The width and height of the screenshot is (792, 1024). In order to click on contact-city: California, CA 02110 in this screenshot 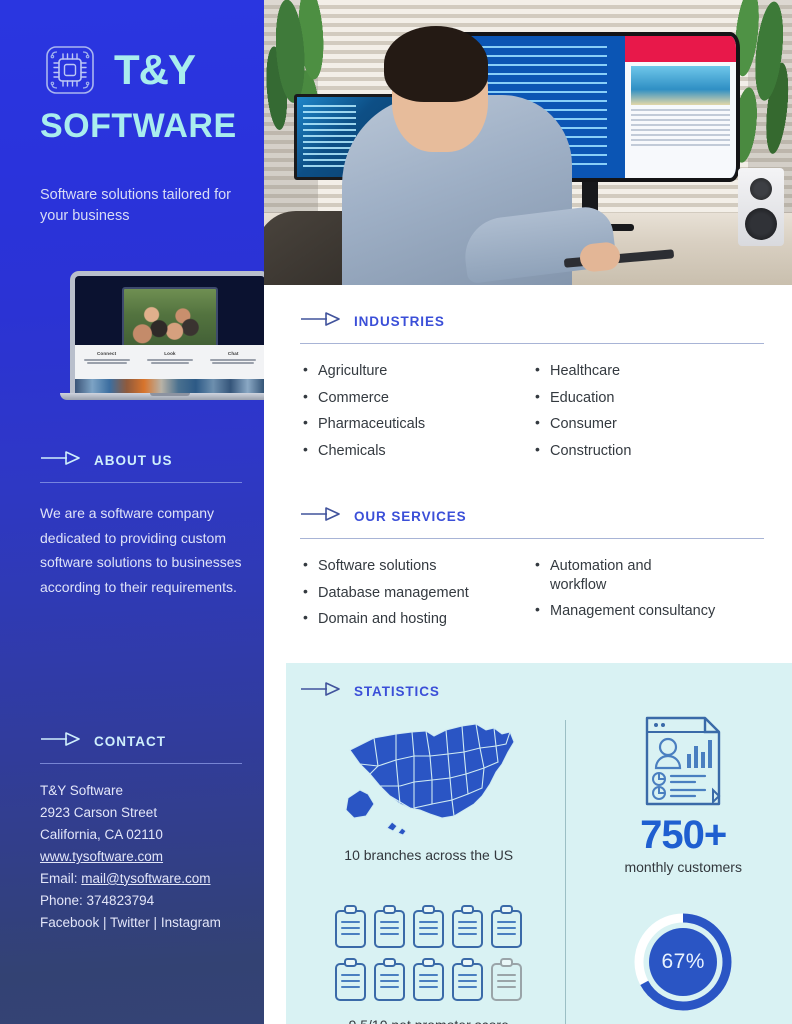, I will do `click(101, 835)`.